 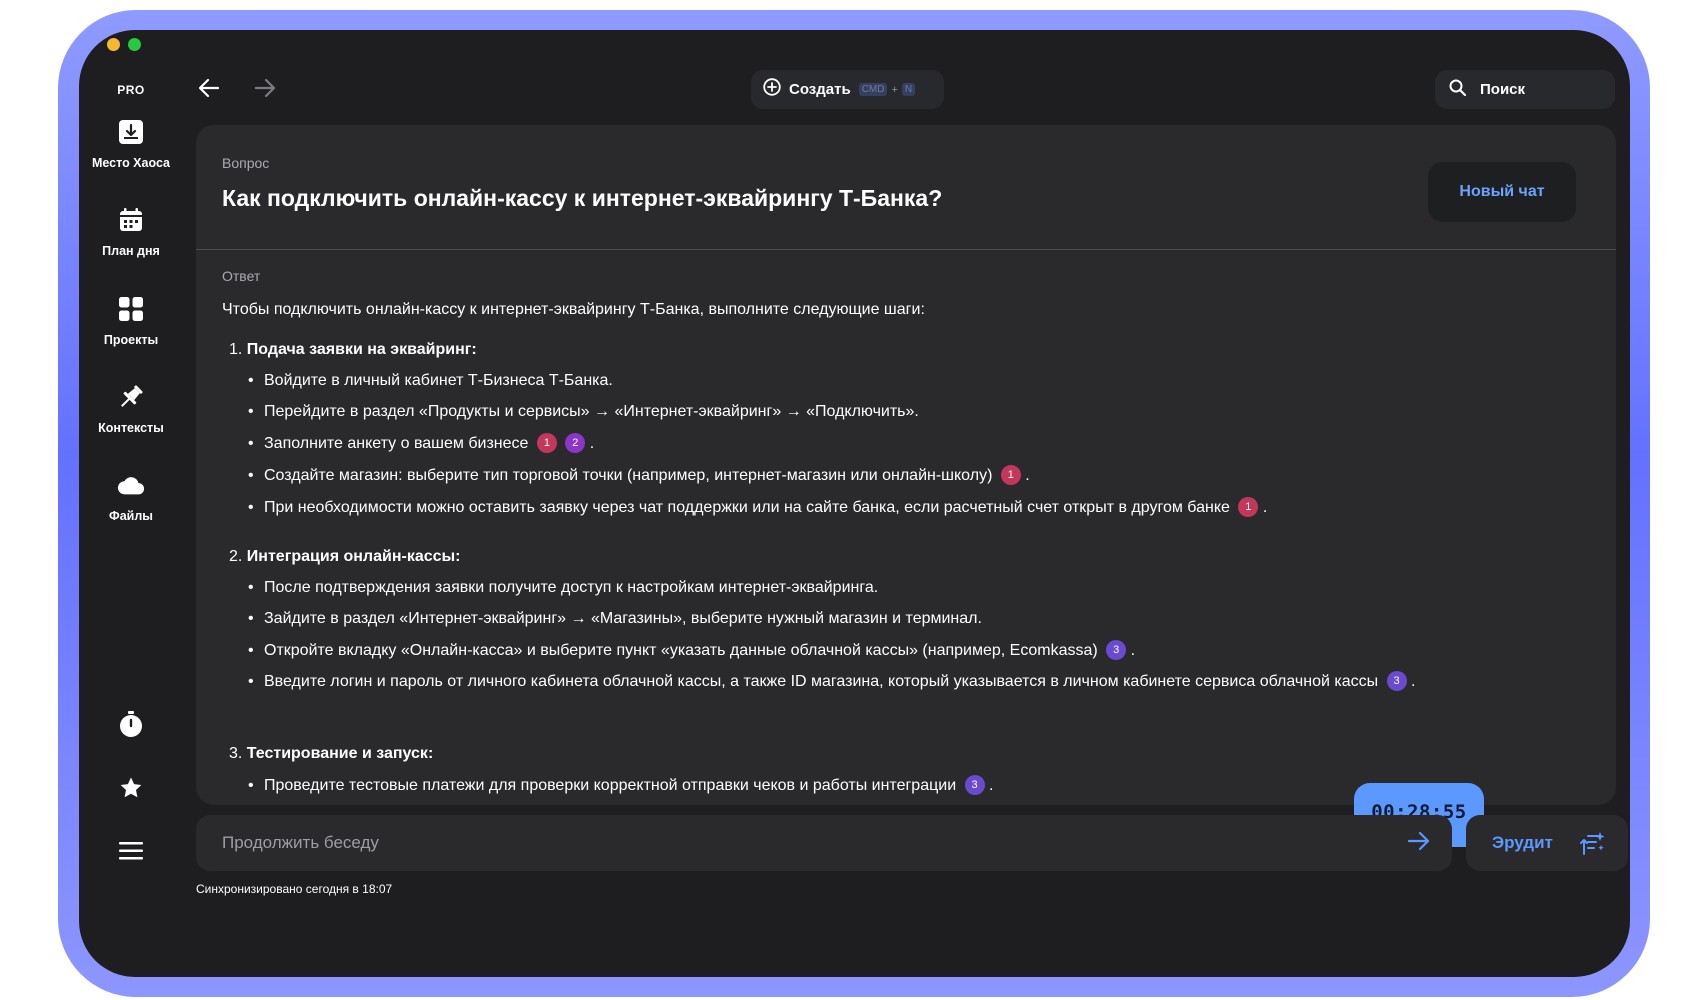 What do you see at coordinates (396, 443) in the screenshot?
I see `bullet-text: Заполните анкету о вашем бизнесе` at bounding box center [396, 443].